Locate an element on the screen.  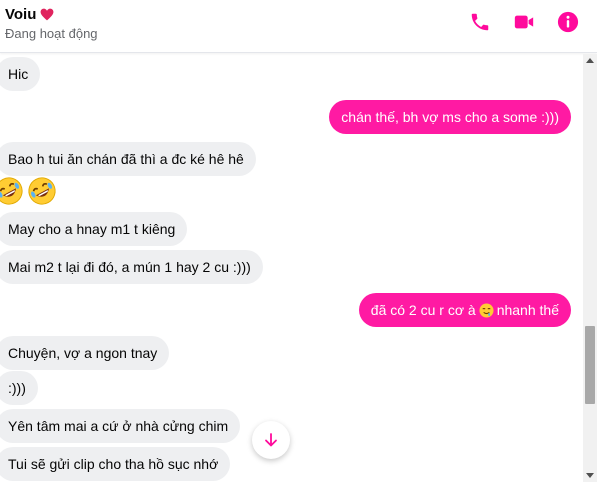
message-text: đã có 2 cu r cơ à is located at coordinates (423, 310).